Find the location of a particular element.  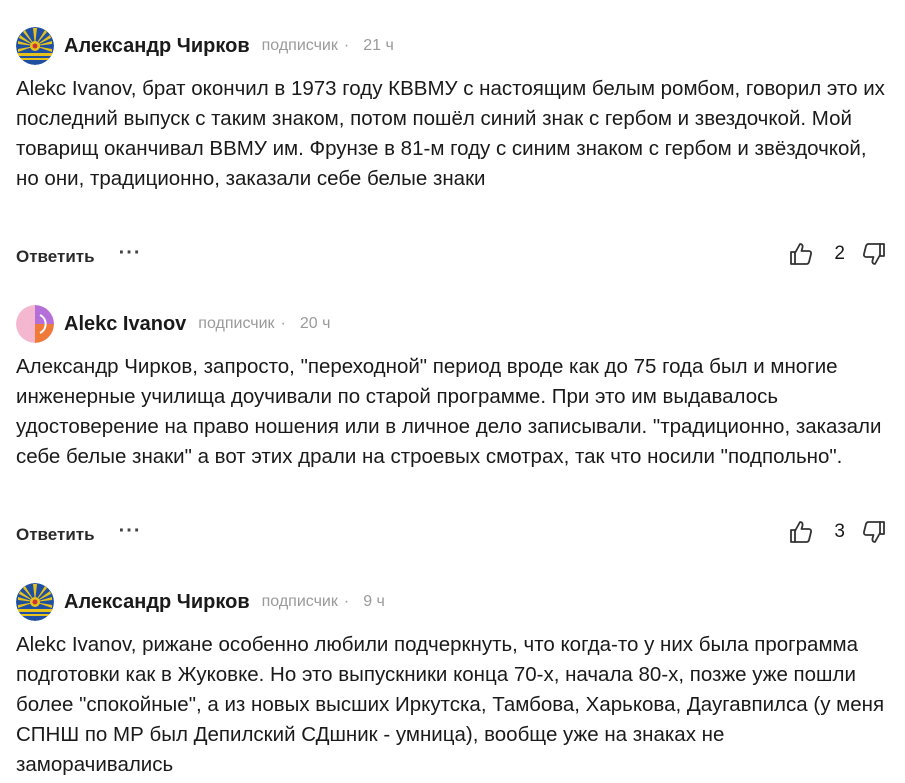

timestamp: 21 ч is located at coordinates (378, 45).